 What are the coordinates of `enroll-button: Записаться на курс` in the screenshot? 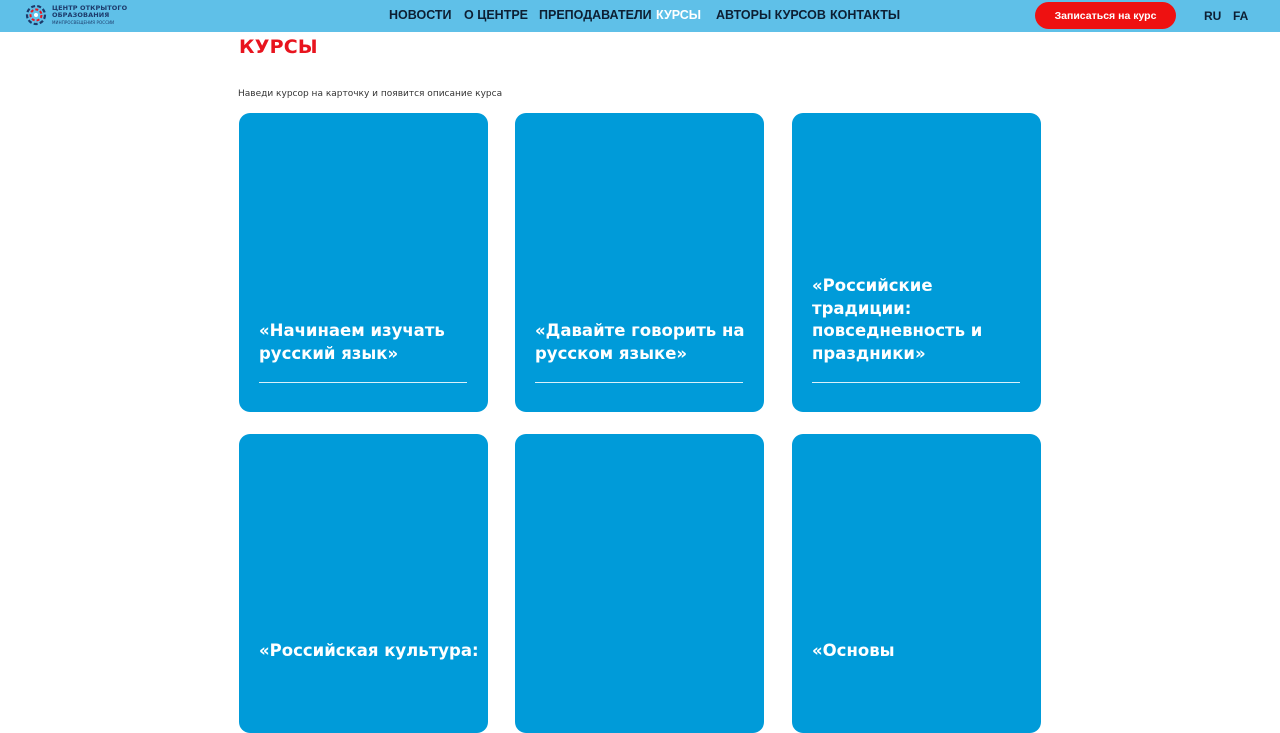 It's located at (1105, 15).